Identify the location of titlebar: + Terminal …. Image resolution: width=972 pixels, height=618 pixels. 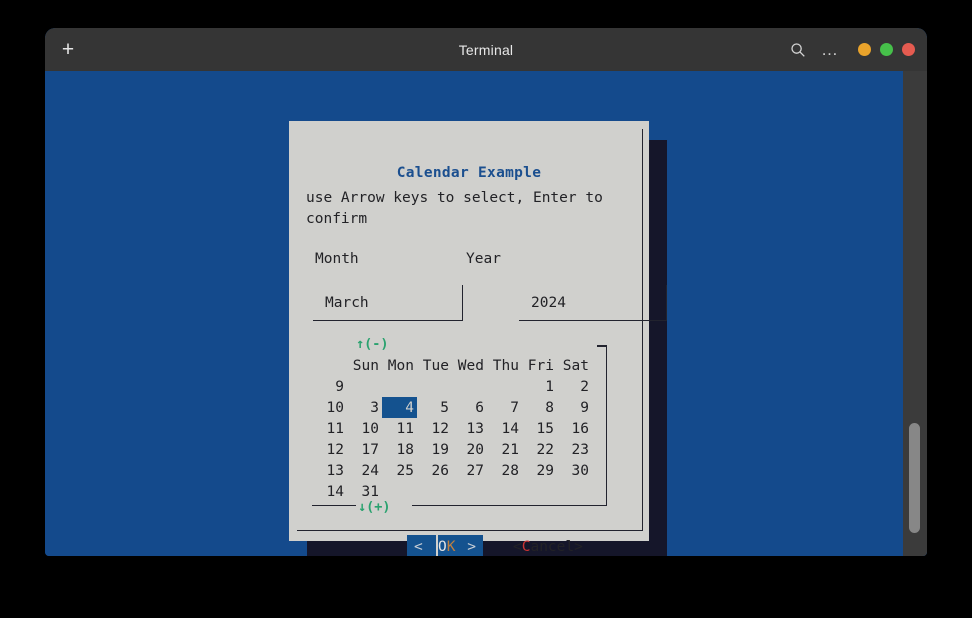
(486, 49).